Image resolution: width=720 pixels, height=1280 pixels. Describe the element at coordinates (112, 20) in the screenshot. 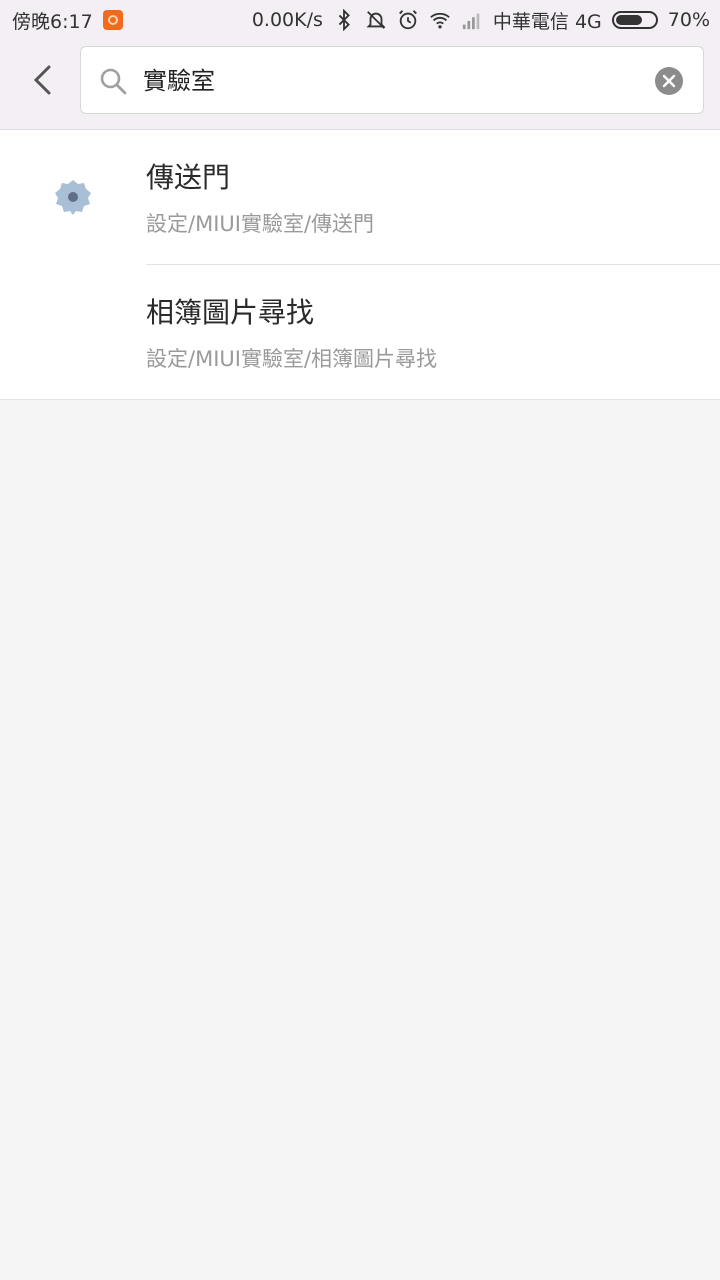

I see `app-notification-icon` at that location.